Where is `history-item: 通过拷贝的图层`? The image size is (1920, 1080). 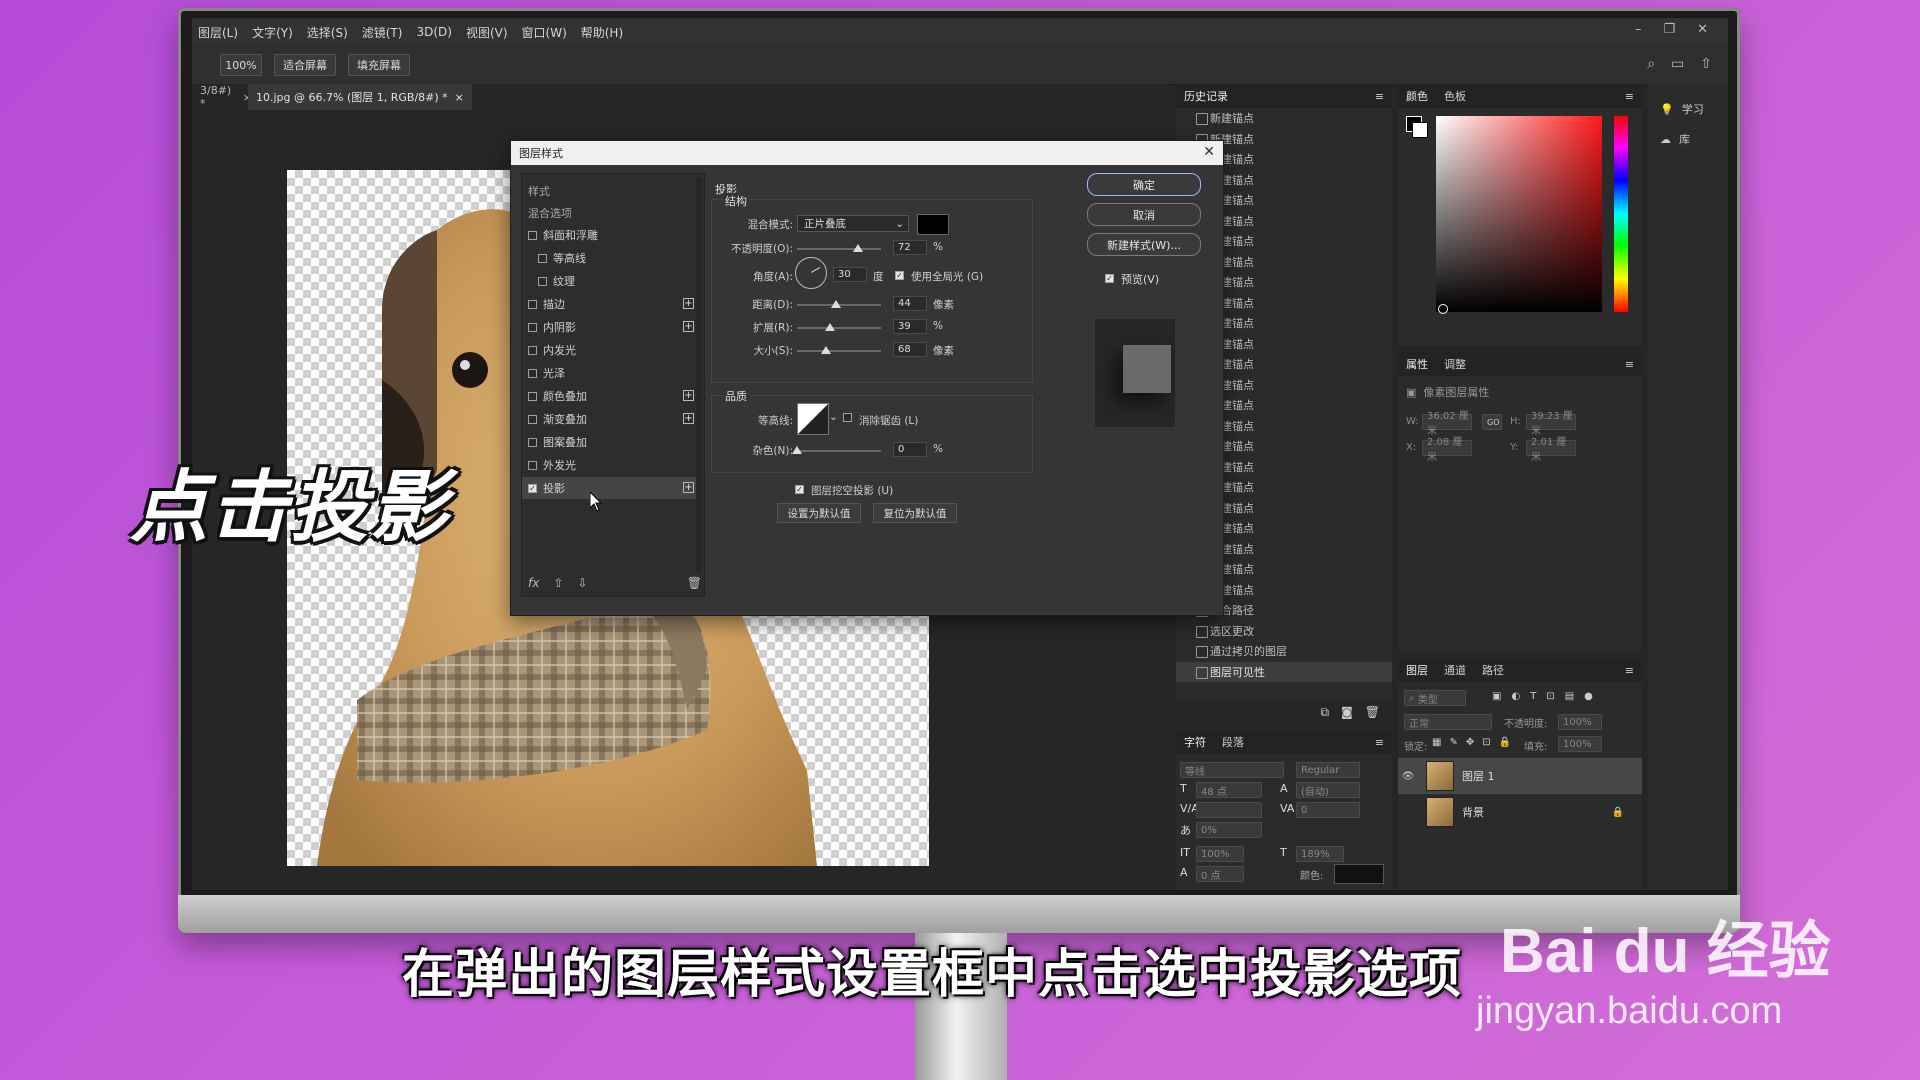
history-item: 通过拷贝的图层 is located at coordinates (1284, 651).